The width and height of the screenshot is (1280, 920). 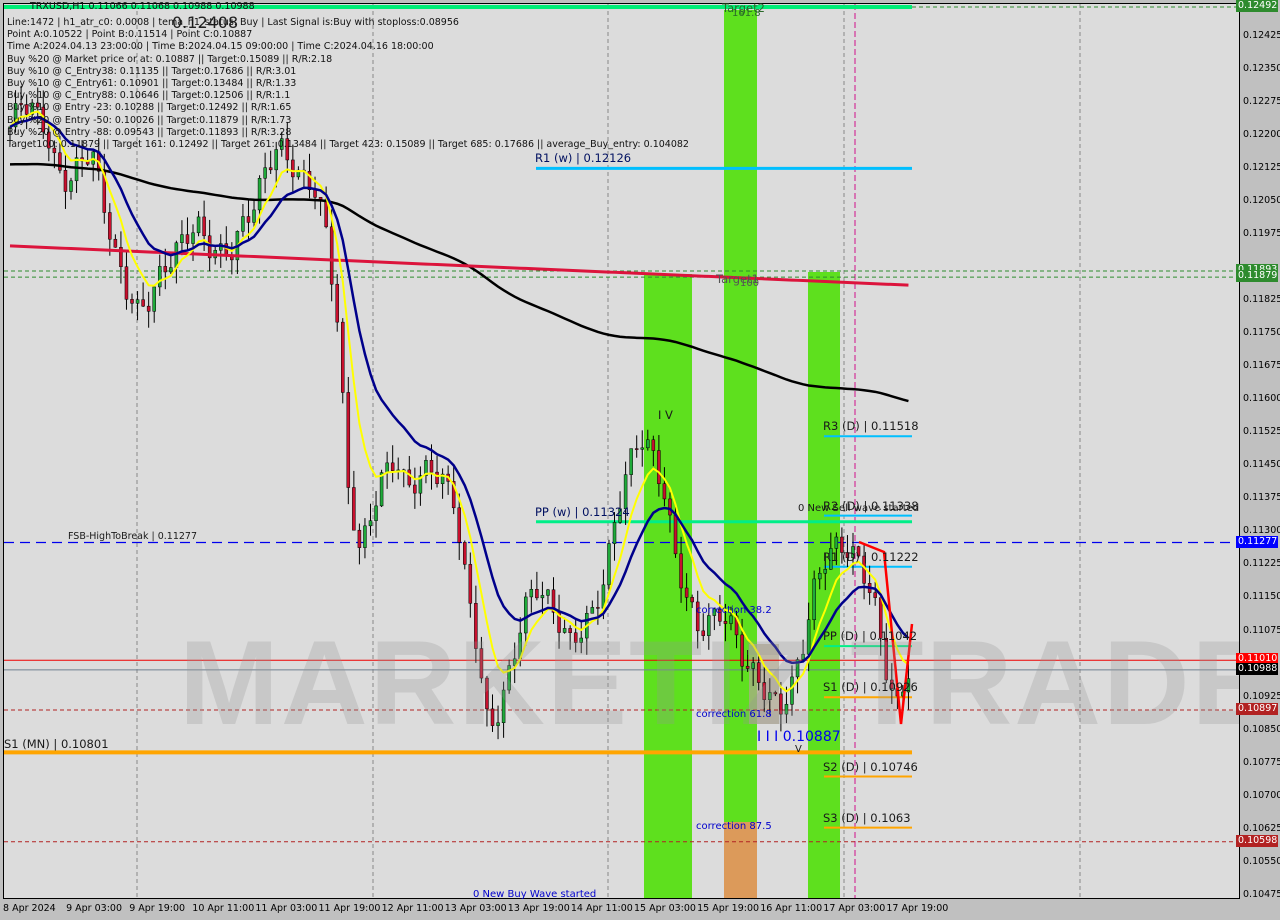 What do you see at coordinates (870, 636) in the screenshot?
I see `pp-daily-label: PP (D) | 0.11042` at bounding box center [870, 636].